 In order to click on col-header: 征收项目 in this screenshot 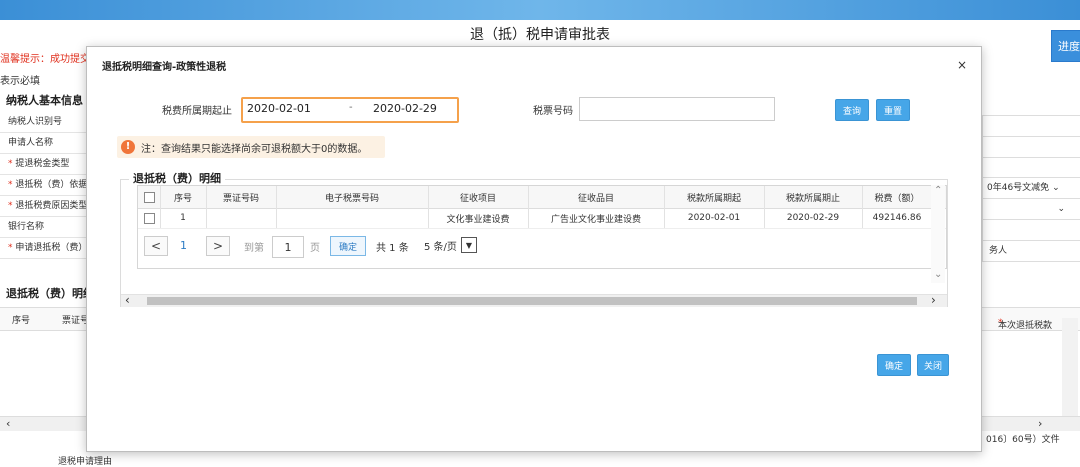, I will do `click(478, 197)`.